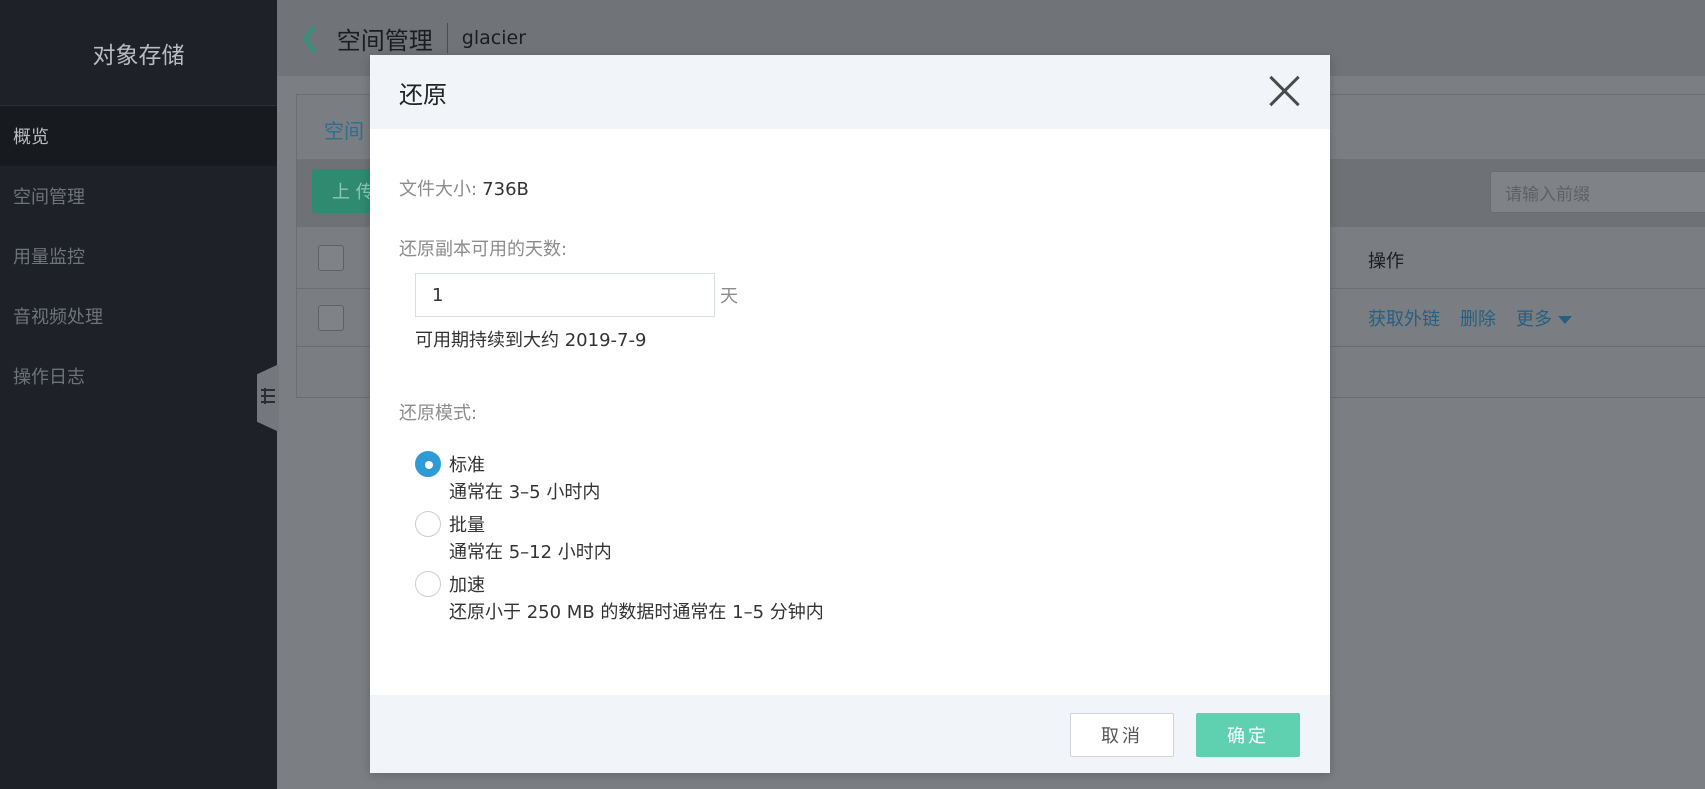  What do you see at coordinates (428, 584) in the screenshot?
I see `radio-expedited` at bounding box center [428, 584].